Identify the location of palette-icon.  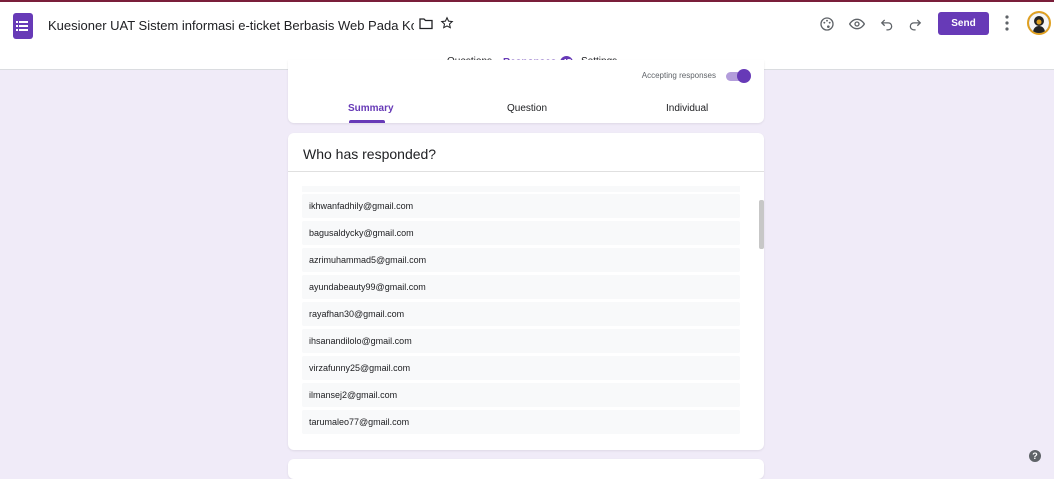
(827, 24).